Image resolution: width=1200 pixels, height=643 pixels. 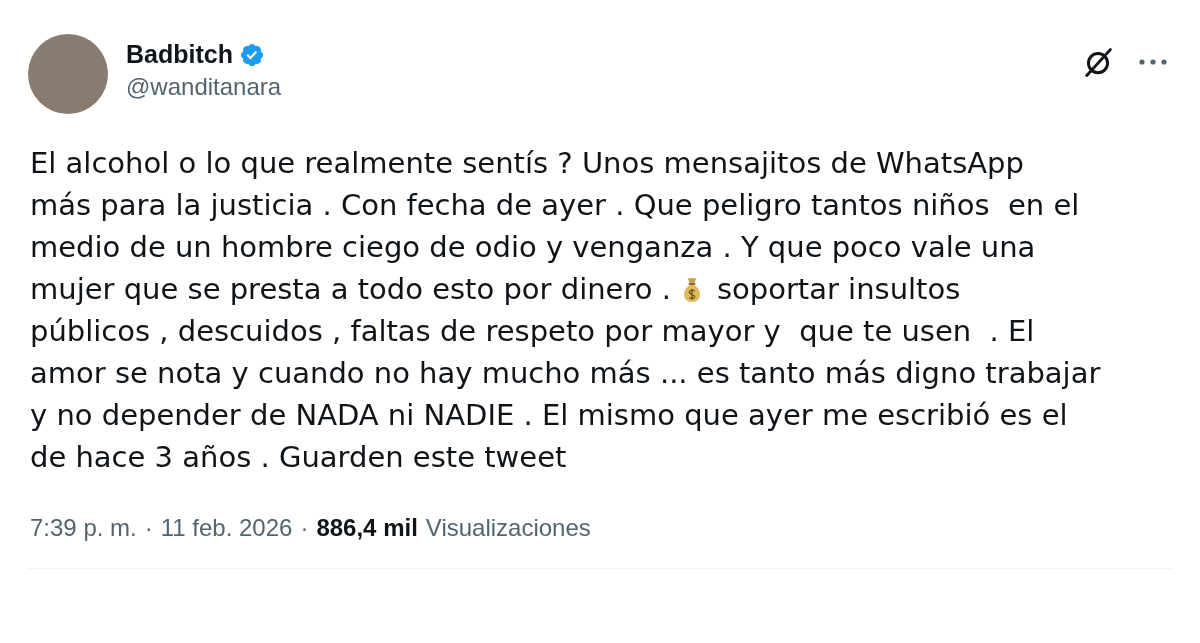 What do you see at coordinates (532, 331) in the screenshot?
I see `tweet-text: públicos , descuidos , faltas de respeto por mayor y que te usen . El` at bounding box center [532, 331].